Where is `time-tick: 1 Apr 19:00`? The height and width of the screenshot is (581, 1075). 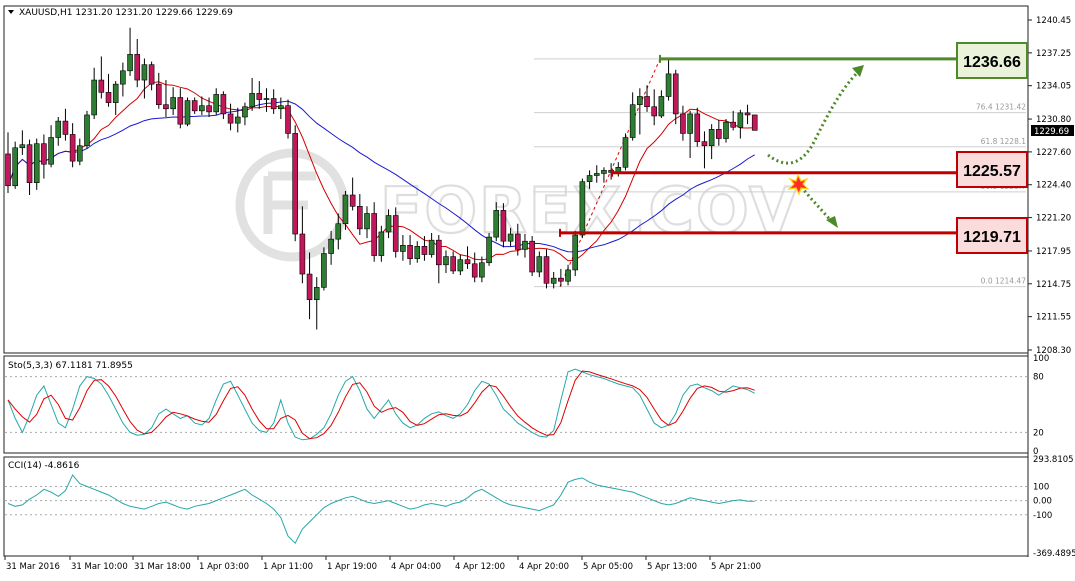 time-tick: 1 Apr 19:00 is located at coordinates (352, 567).